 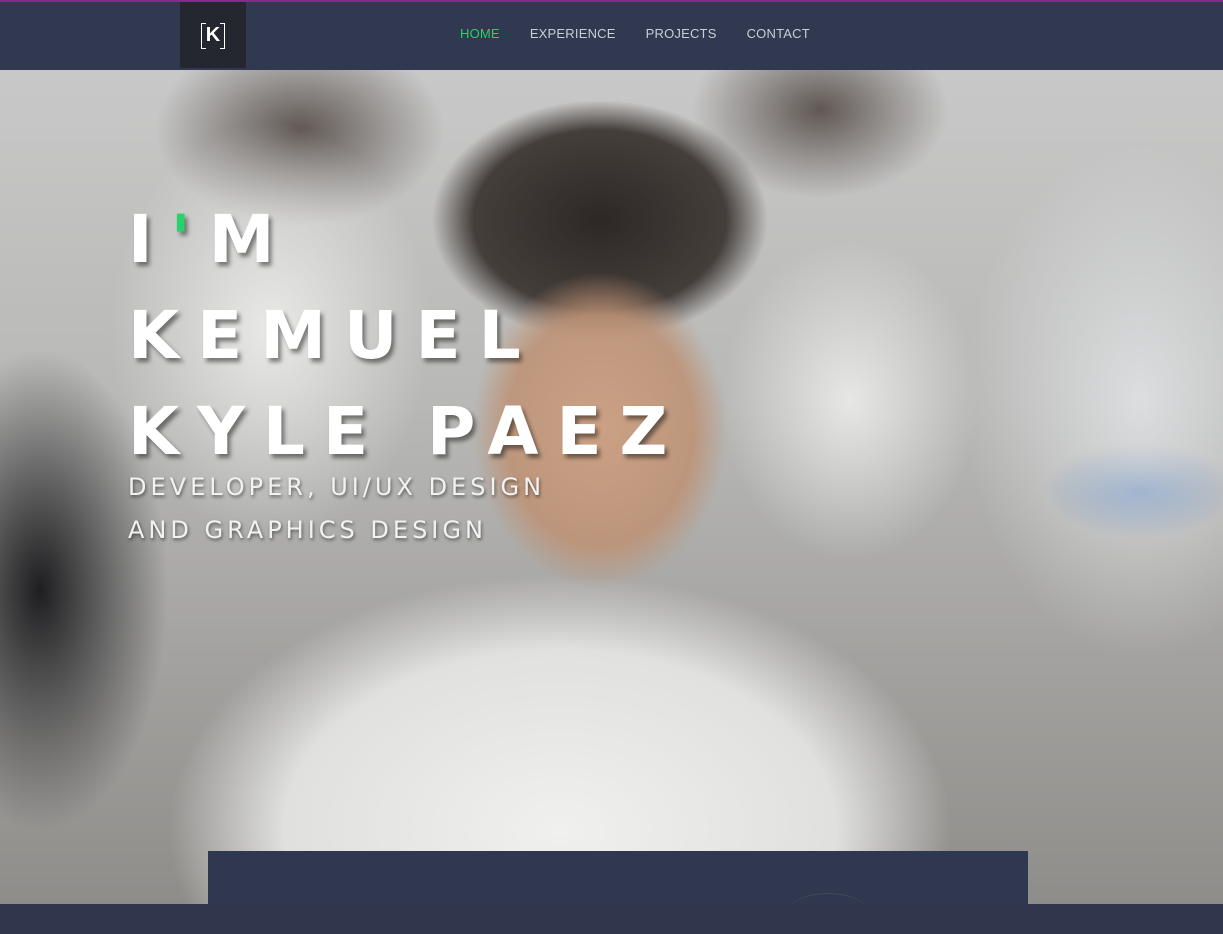 I want to click on k-bracket-logo-icon: K, so click(x=213, y=36).